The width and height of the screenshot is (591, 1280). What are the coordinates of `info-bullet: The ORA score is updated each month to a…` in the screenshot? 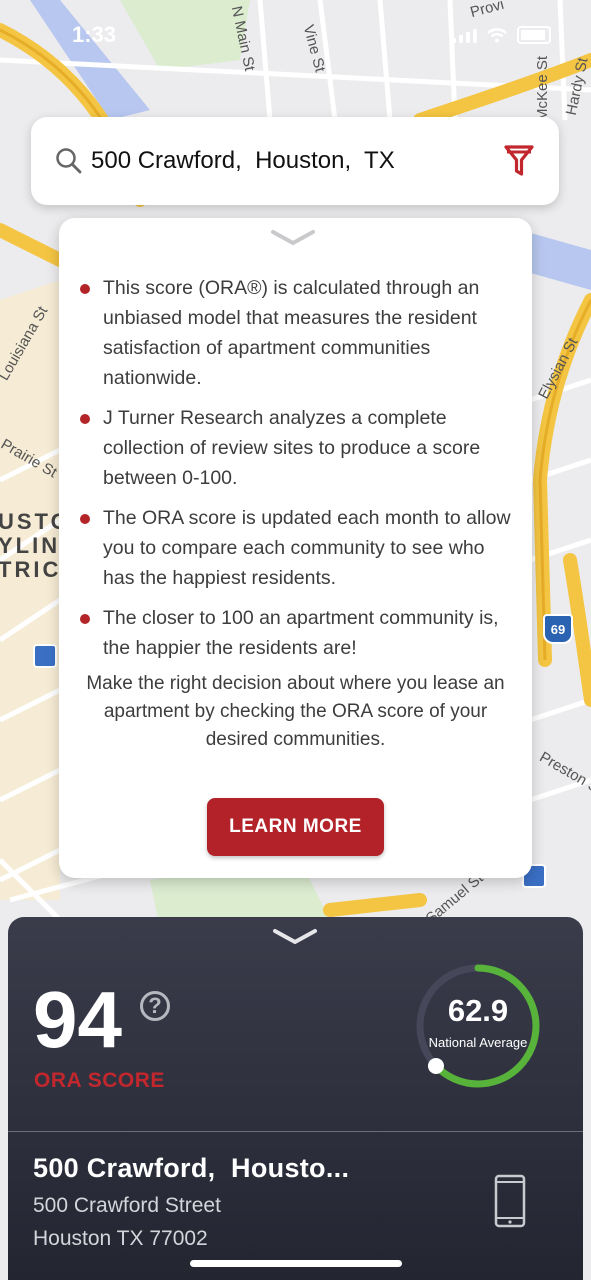 It's located at (297, 548).